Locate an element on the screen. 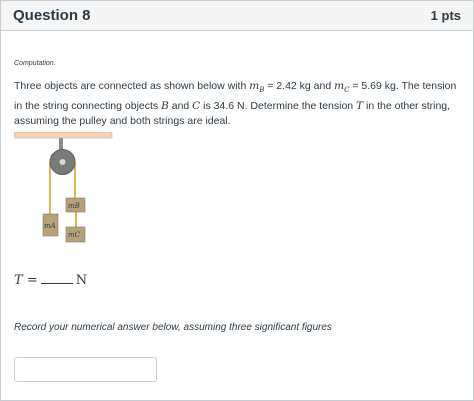 Image resolution: width=474 pixels, height=401 pixels. question-type-label: Computation. is located at coordinates (35, 63).